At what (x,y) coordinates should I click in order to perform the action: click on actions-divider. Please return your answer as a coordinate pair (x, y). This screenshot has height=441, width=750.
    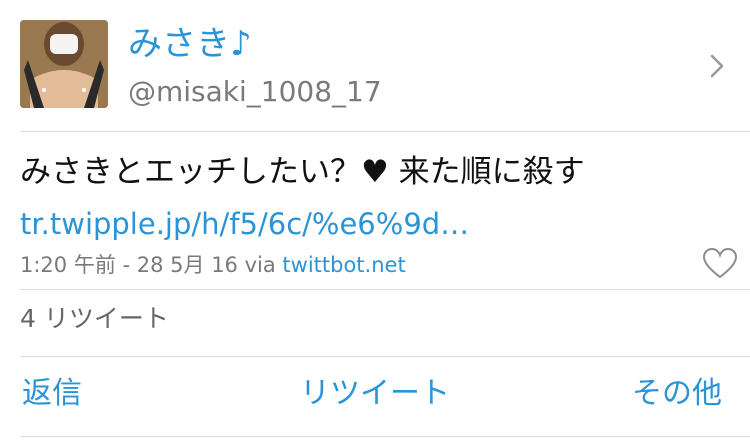
    Looking at the image, I should click on (385, 356).